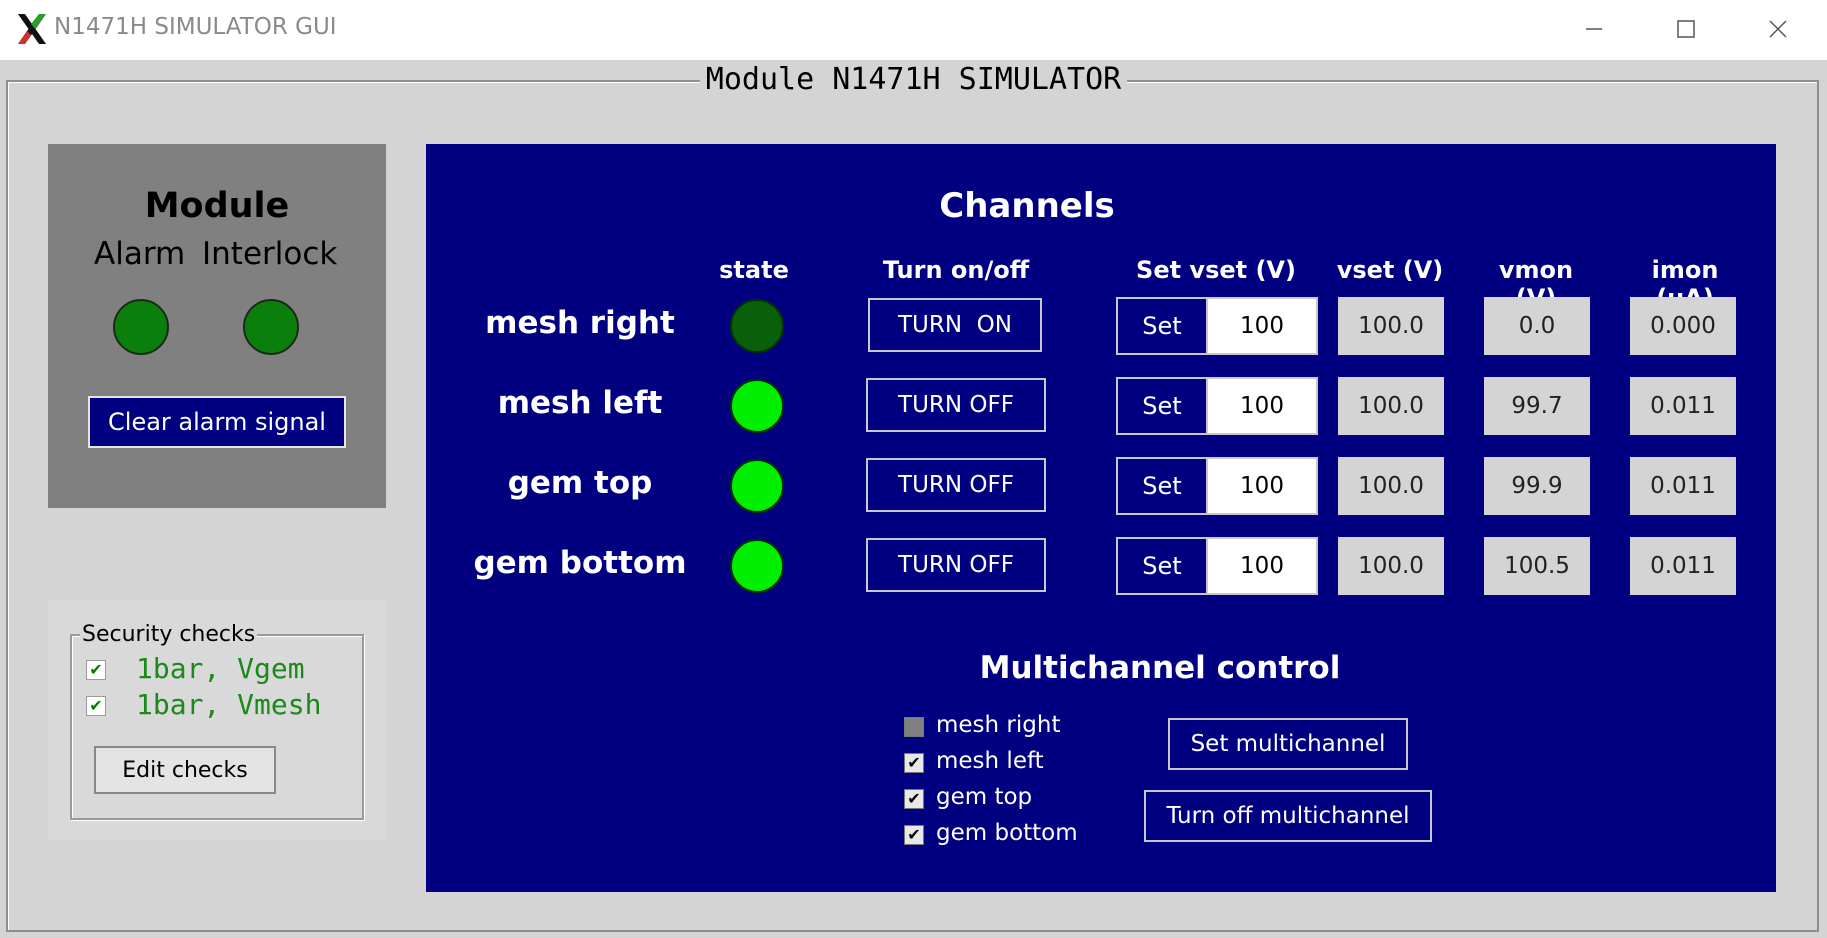  What do you see at coordinates (32, 29) in the screenshot?
I see `x11-app-icon` at bounding box center [32, 29].